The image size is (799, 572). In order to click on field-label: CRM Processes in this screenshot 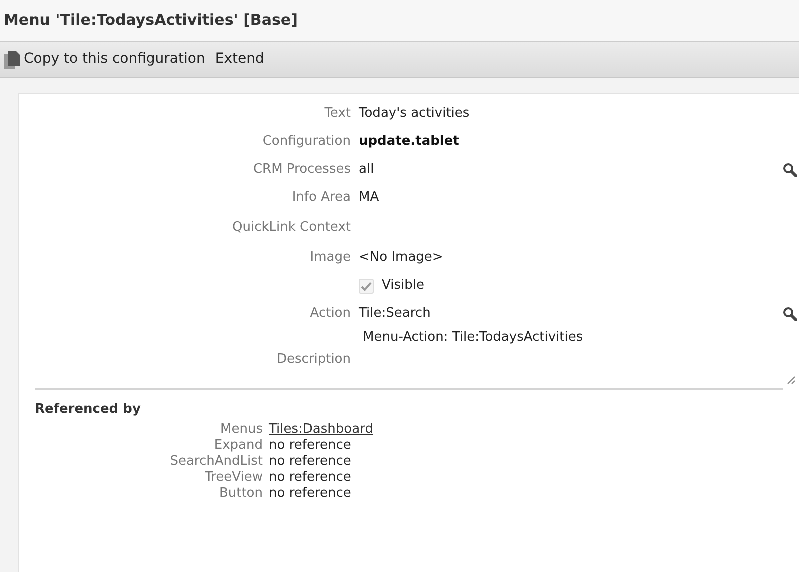, I will do `click(302, 170)`.